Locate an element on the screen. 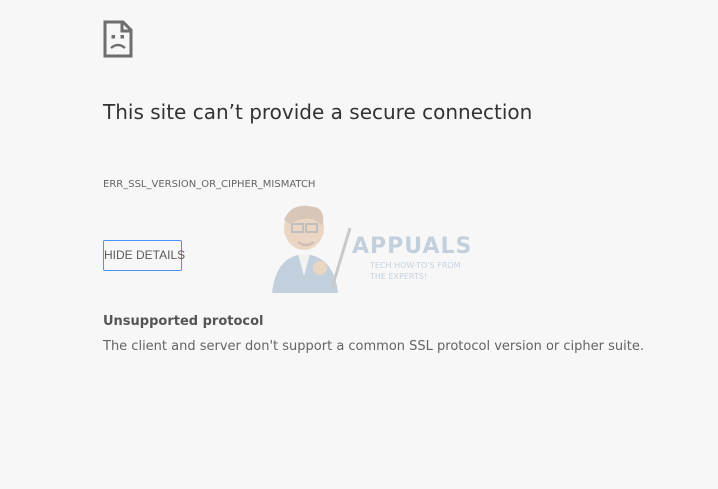 Image resolution: width=718 pixels, height=489 pixels. hide-details-button: HIDE DETAILS is located at coordinates (144, 255).